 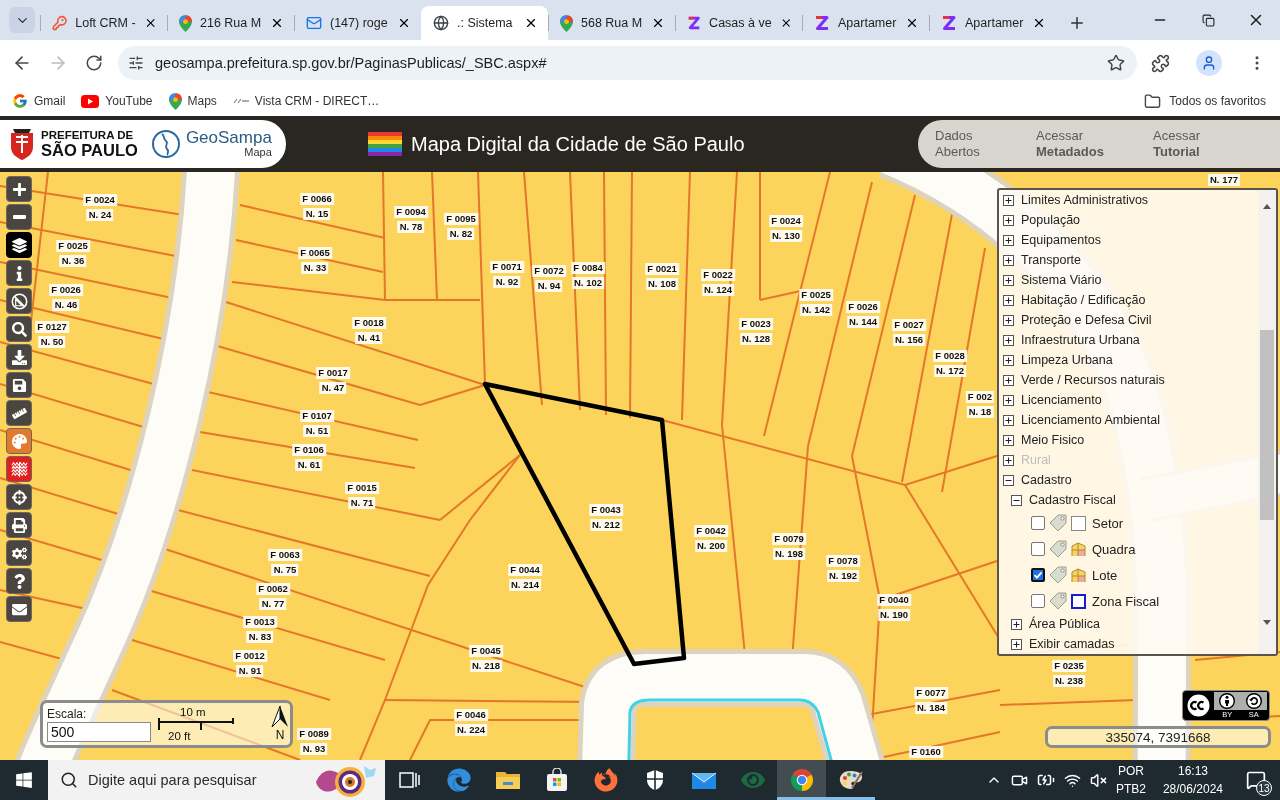 I want to click on start-icon, so click(x=24, y=780).